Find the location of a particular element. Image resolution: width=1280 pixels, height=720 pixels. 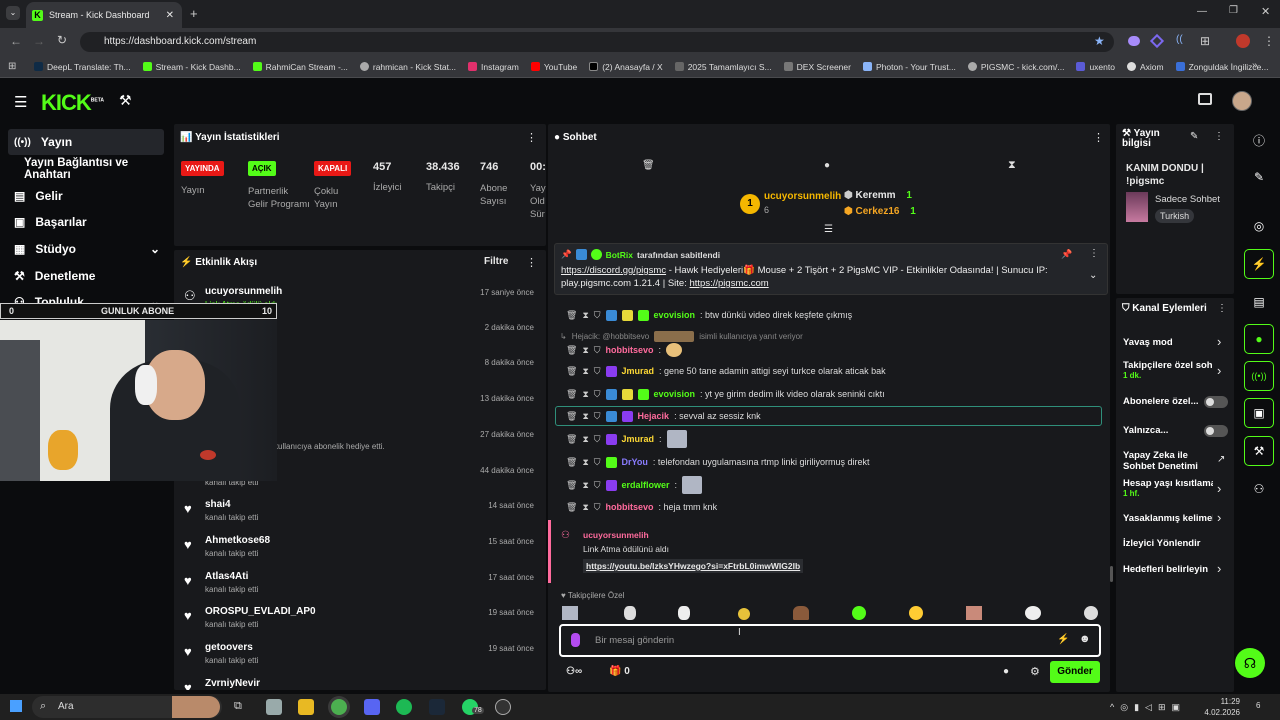

user-avatar is located at coordinates (1242, 101).